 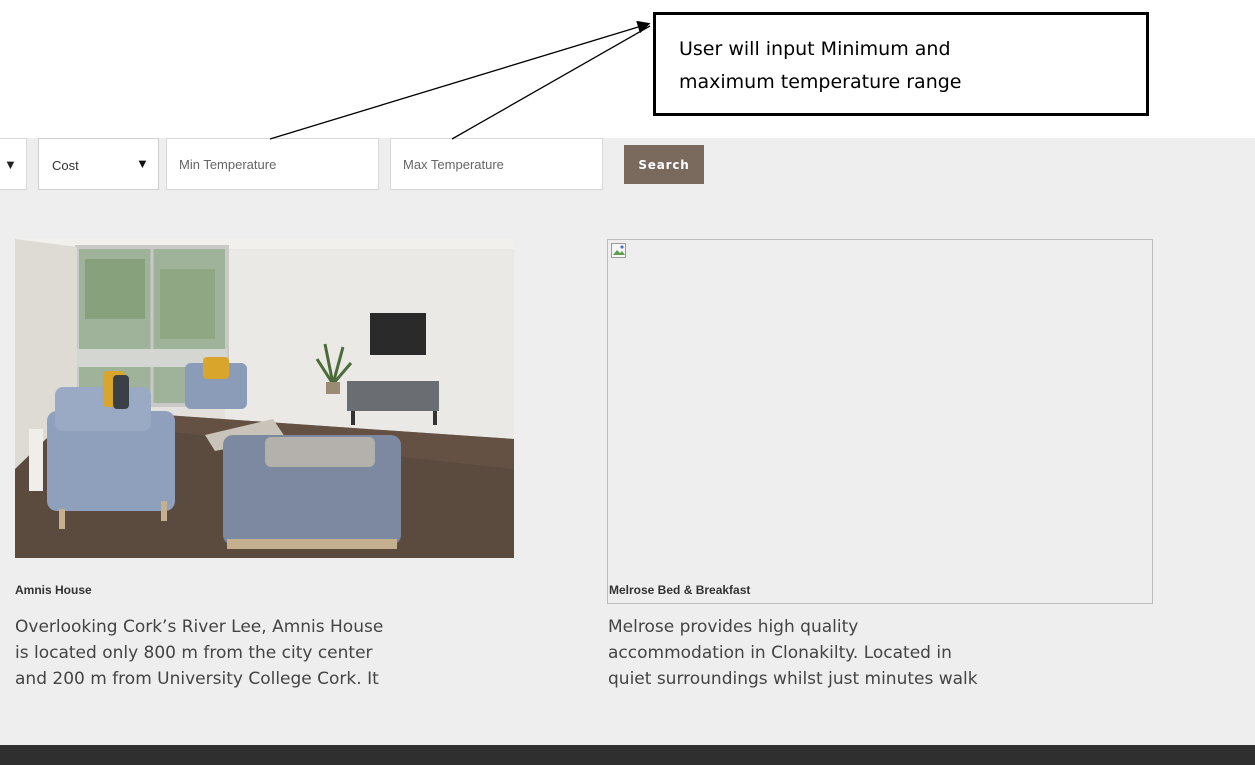 What do you see at coordinates (618, 250) in the screenshot?
I see `broken-image-icon` at bounding box center [618, 250].